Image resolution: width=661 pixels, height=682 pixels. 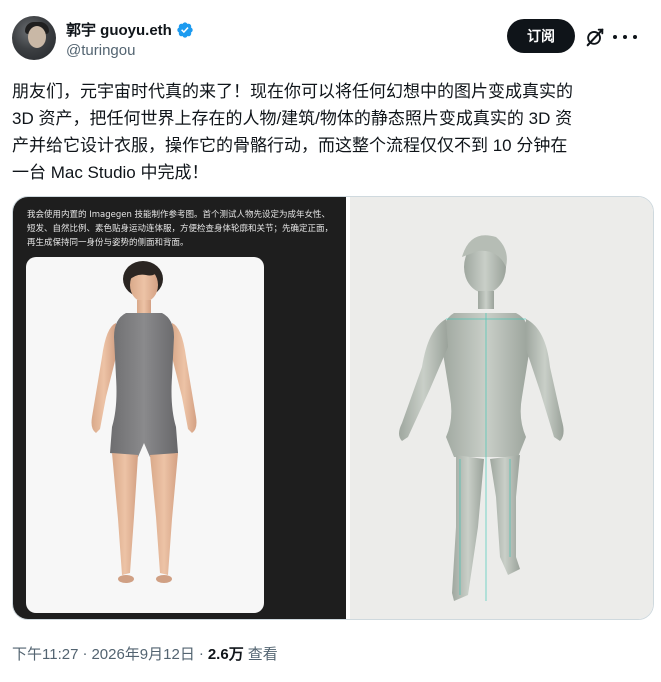 What do you see at coordinates (595, 37) in the screenshot?
I see `grok-icon` at bounding box center [595, 37].